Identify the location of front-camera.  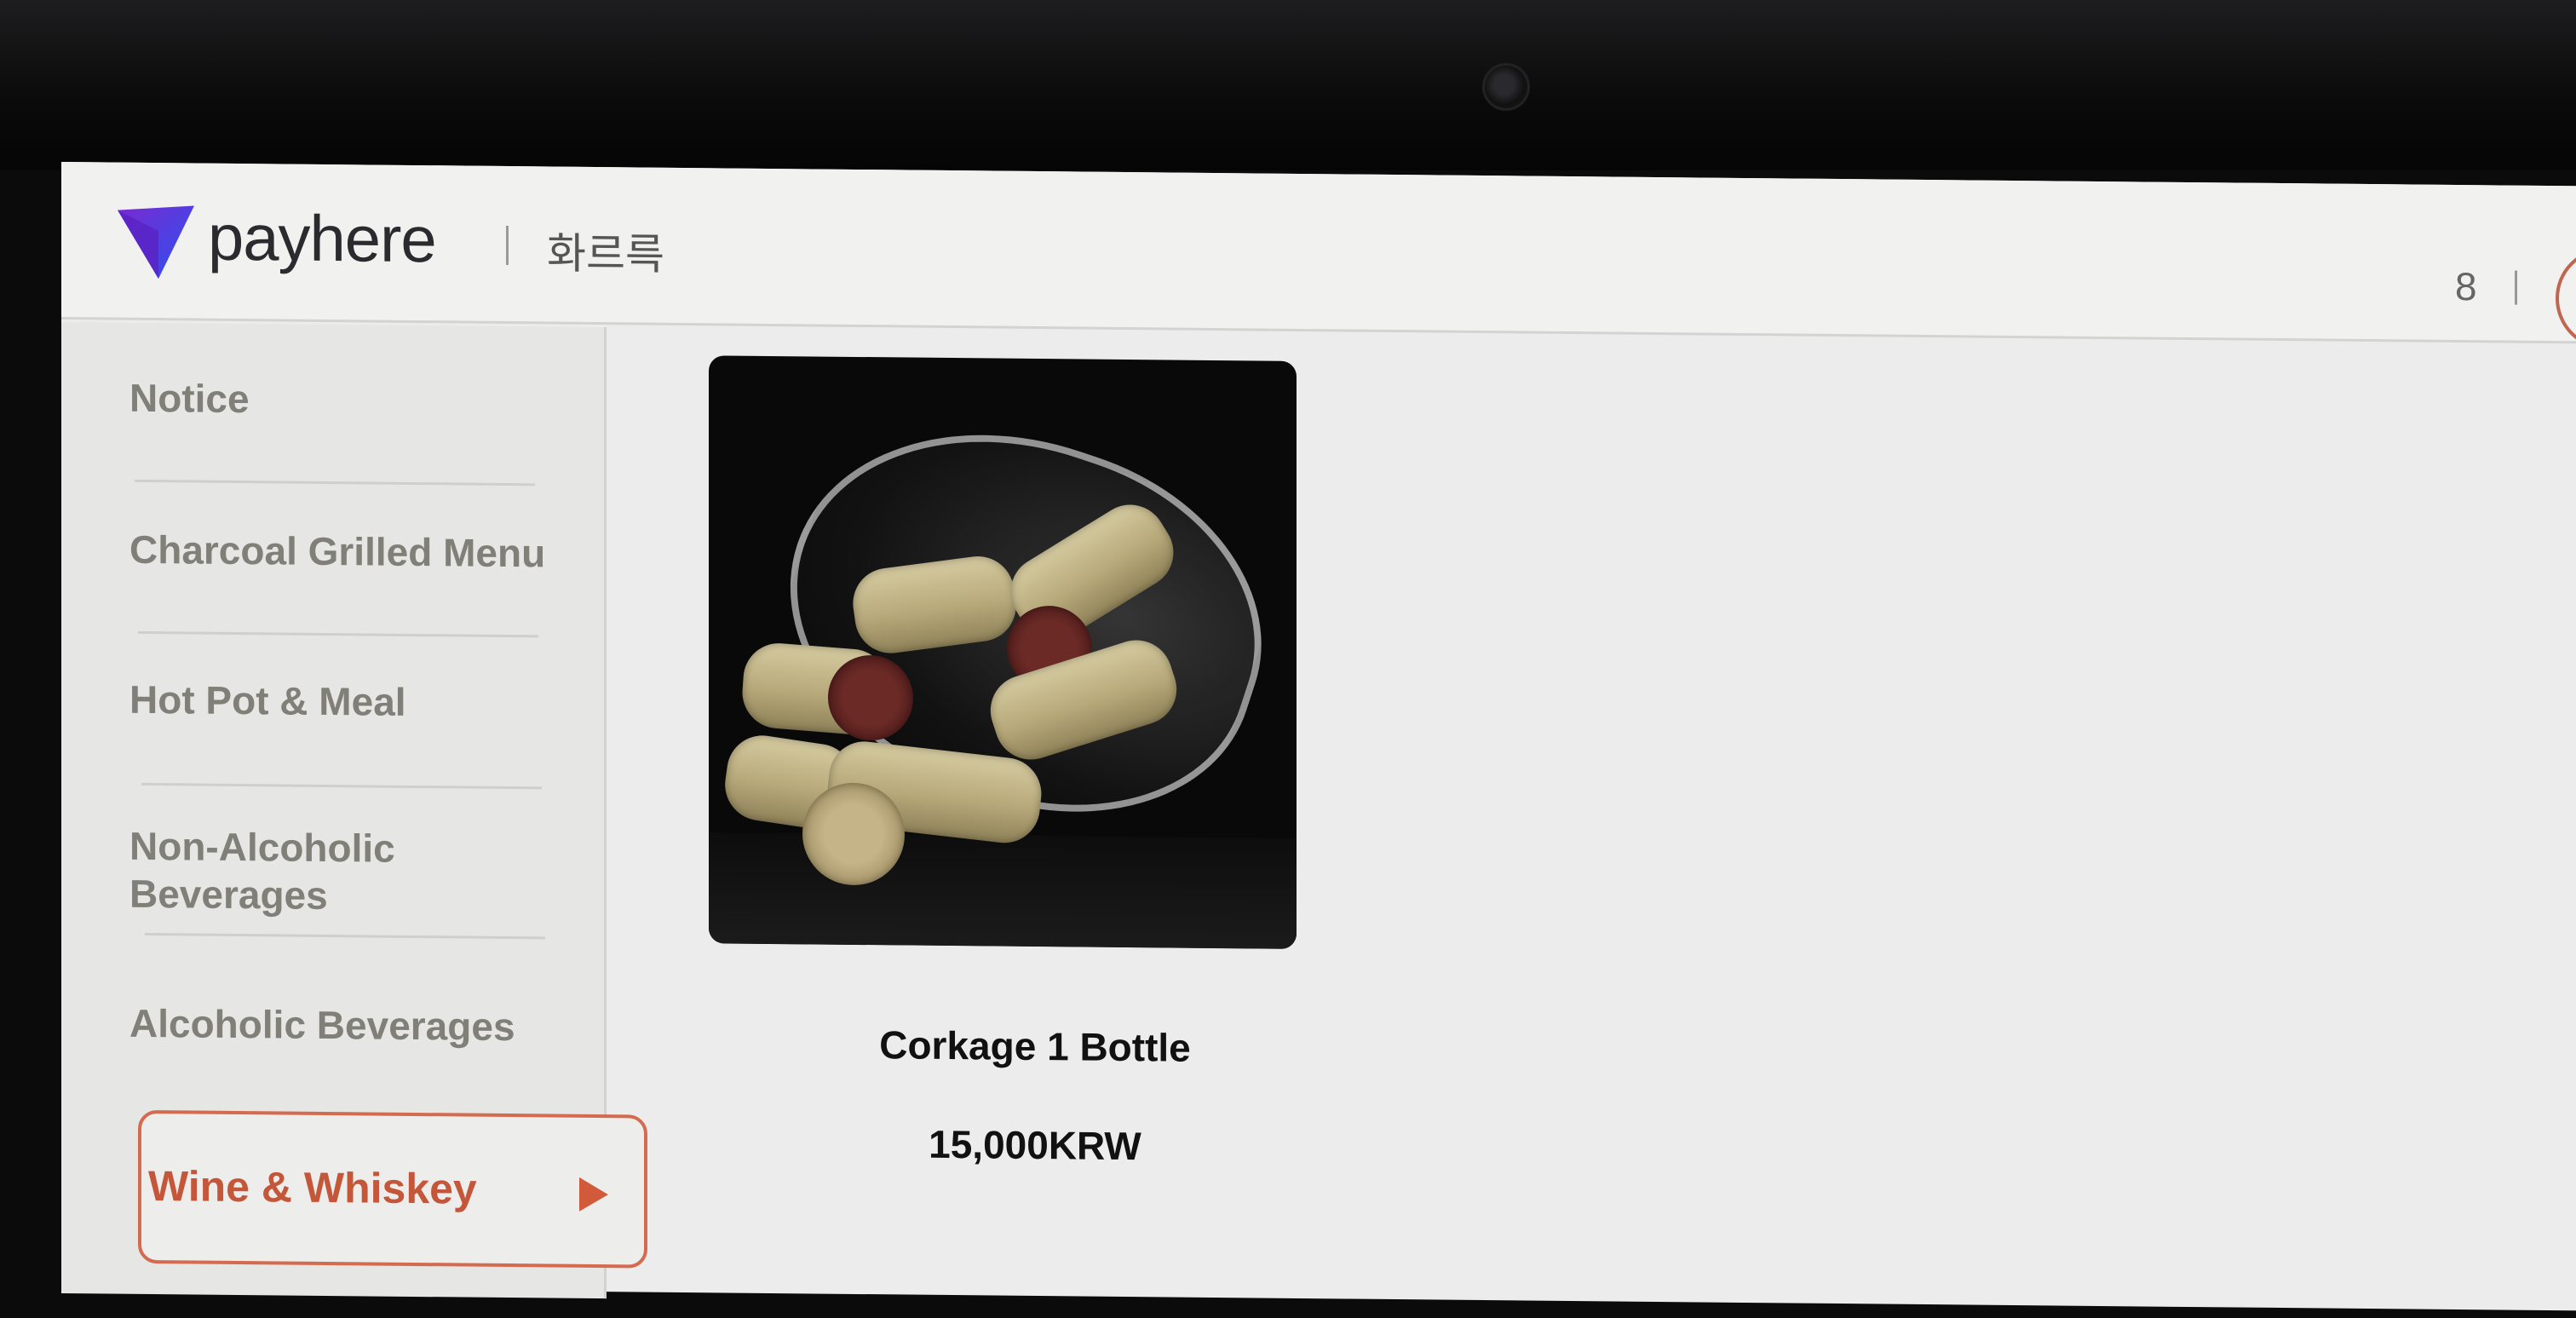
(1506, 87).